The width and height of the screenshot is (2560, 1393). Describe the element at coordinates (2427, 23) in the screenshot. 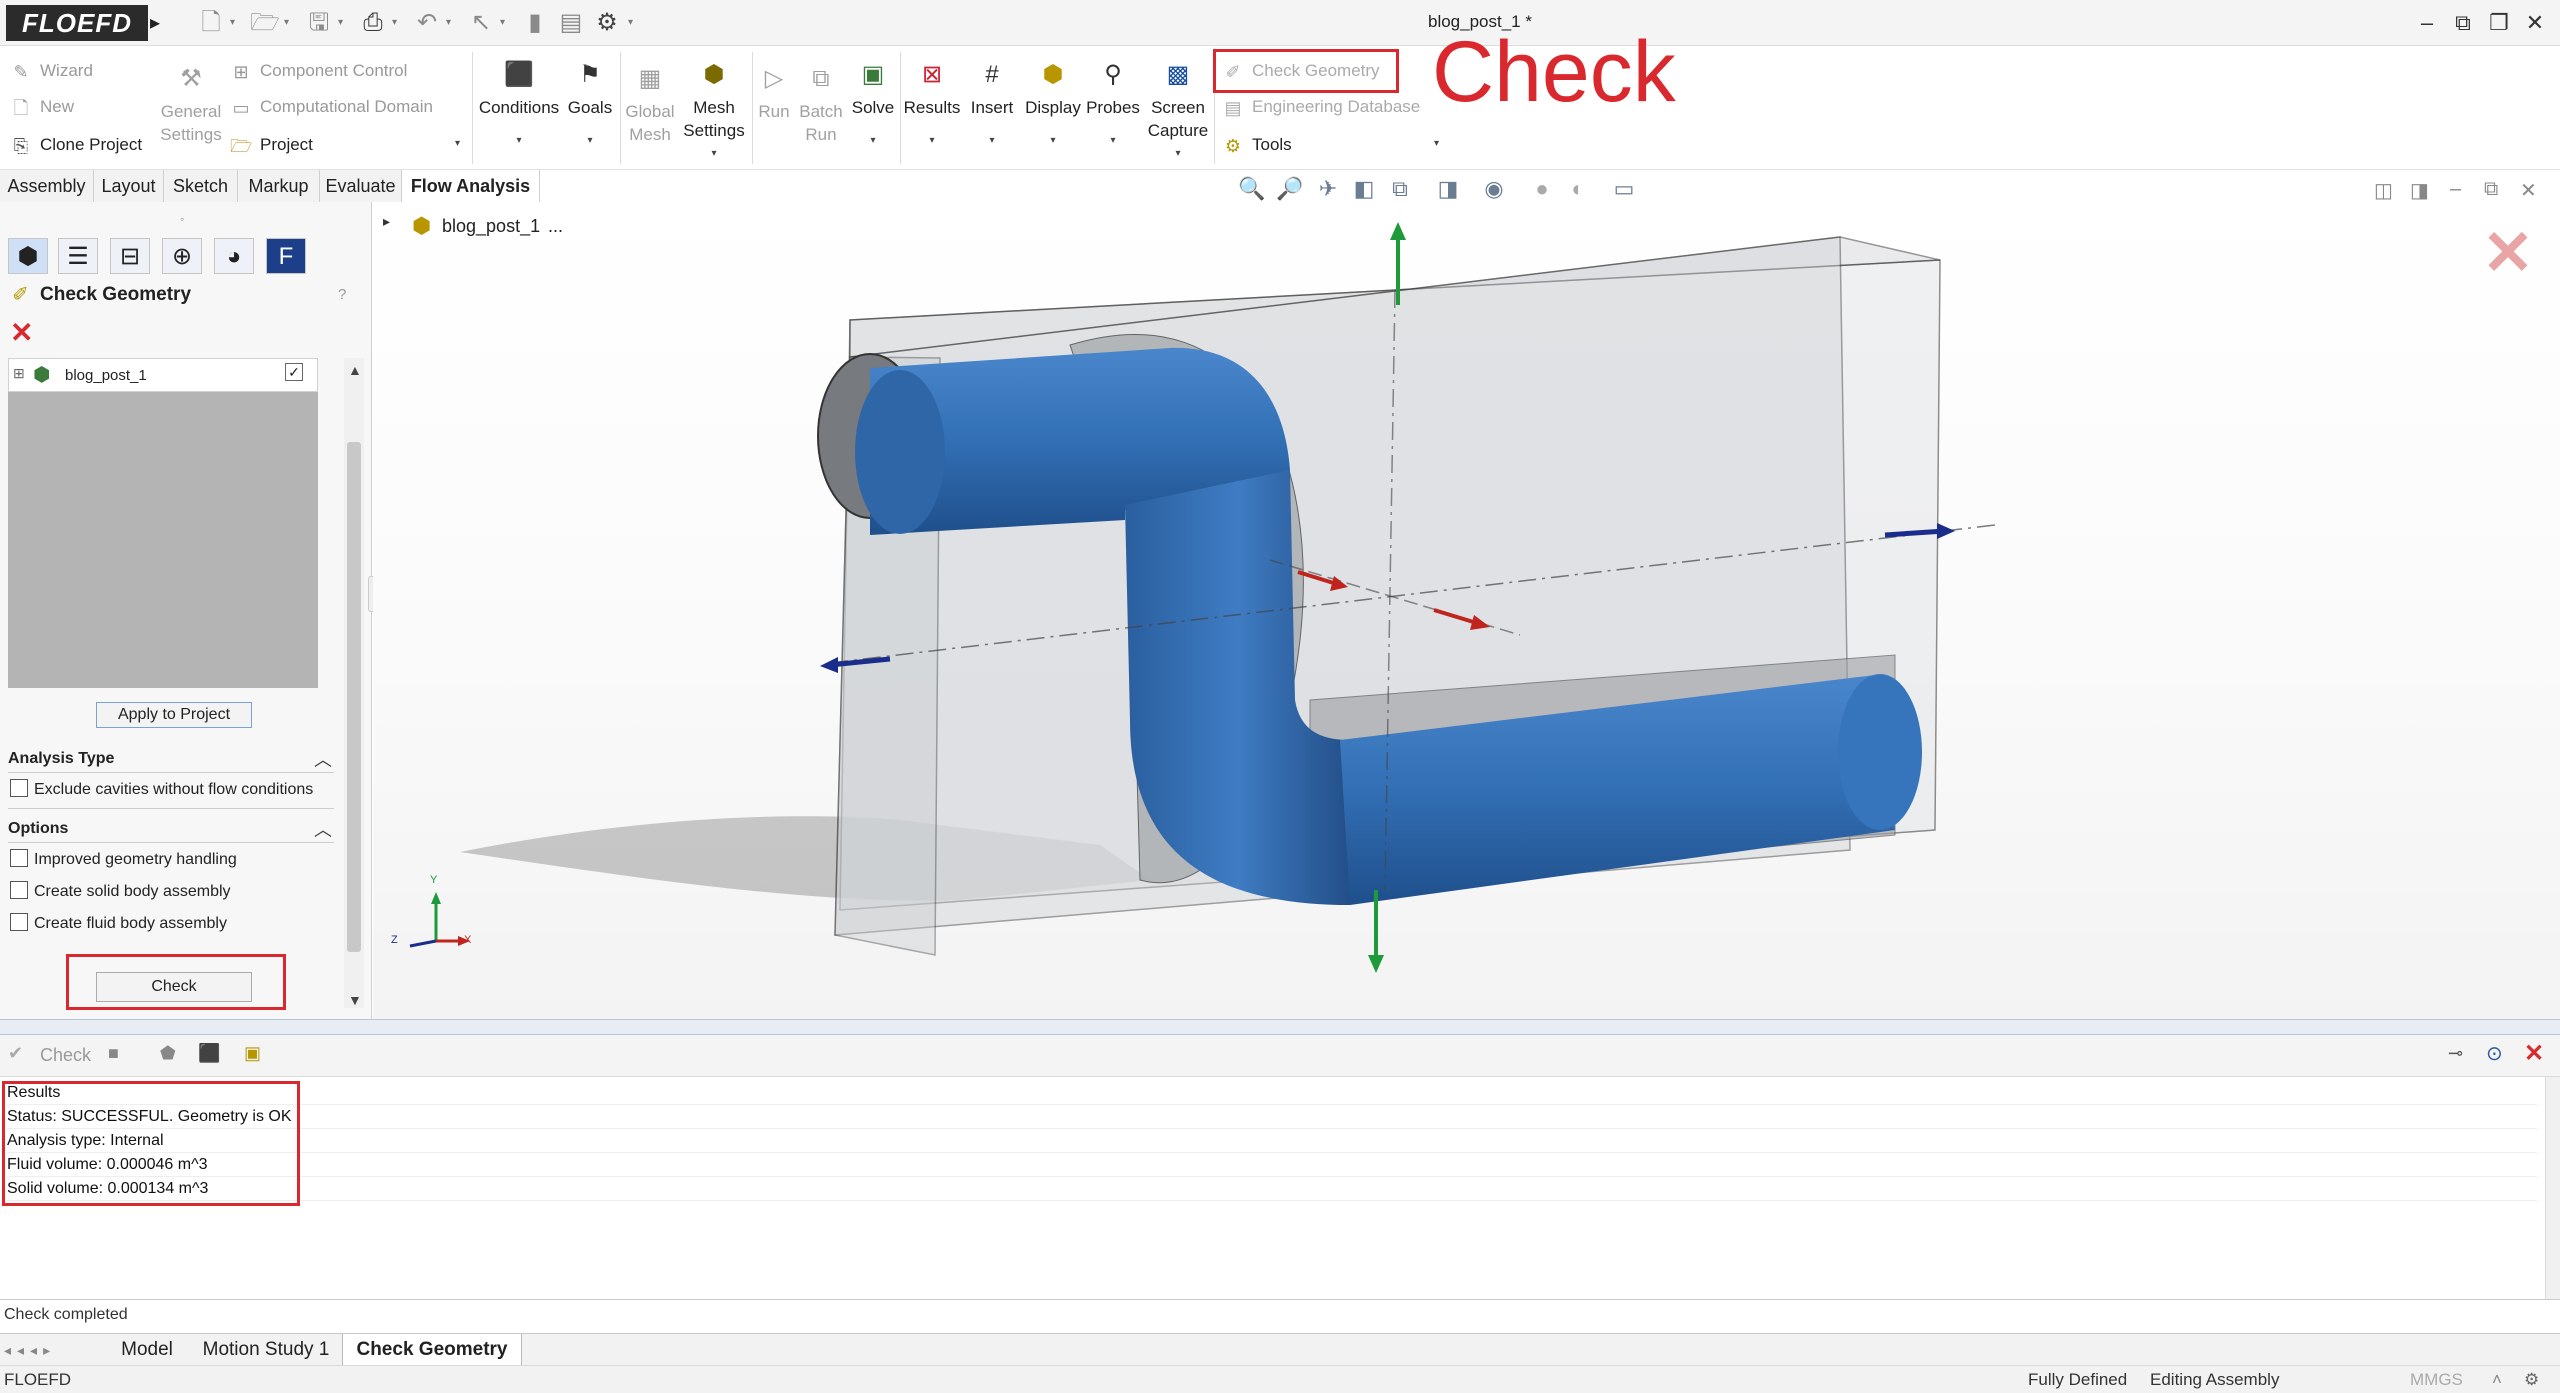

I see `minimize-icon: –` at that location.